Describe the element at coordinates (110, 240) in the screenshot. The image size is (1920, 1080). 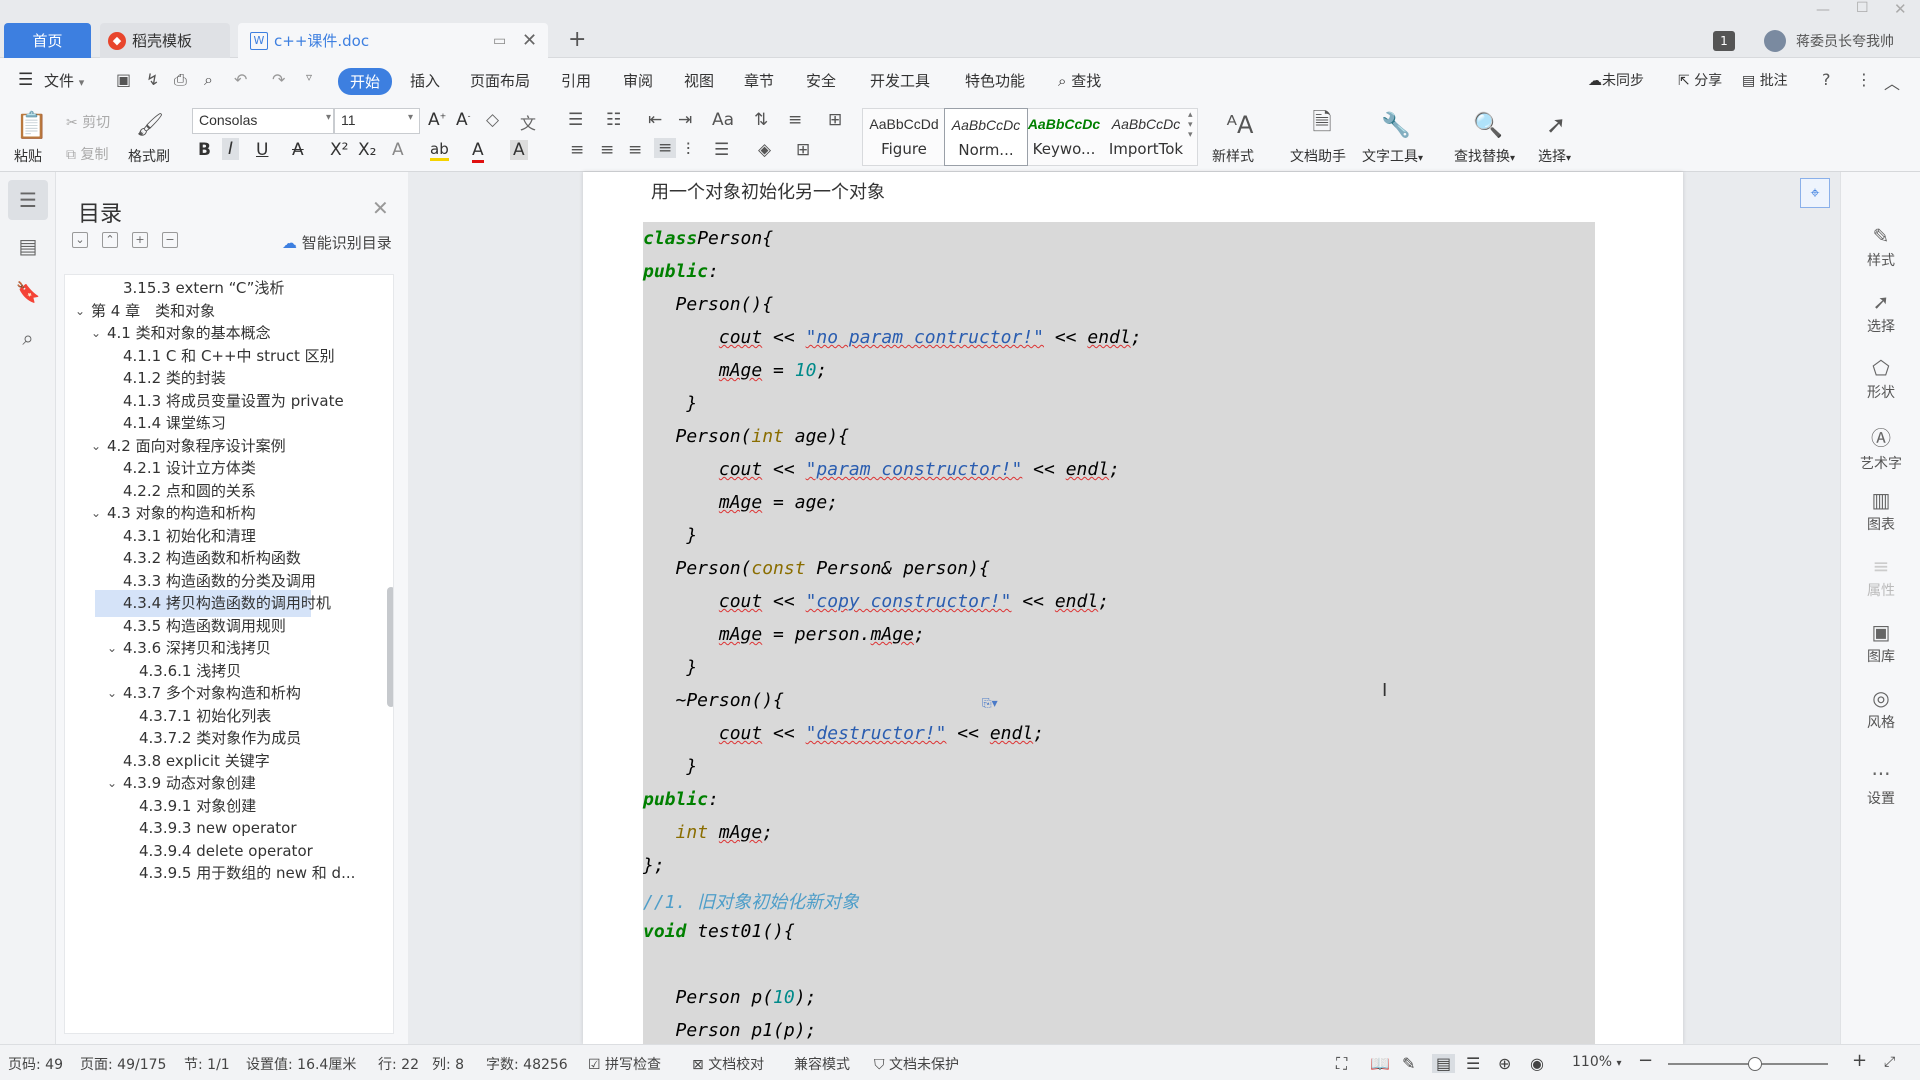
I see `collapse-all-icon: ⌃` at that location.